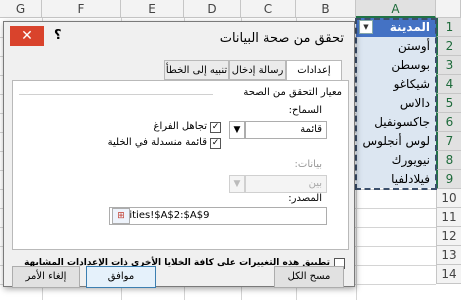 This screenshot has width=461, height=300. I want to click on clear-all-button: مسح الكل, so click(309, 277).